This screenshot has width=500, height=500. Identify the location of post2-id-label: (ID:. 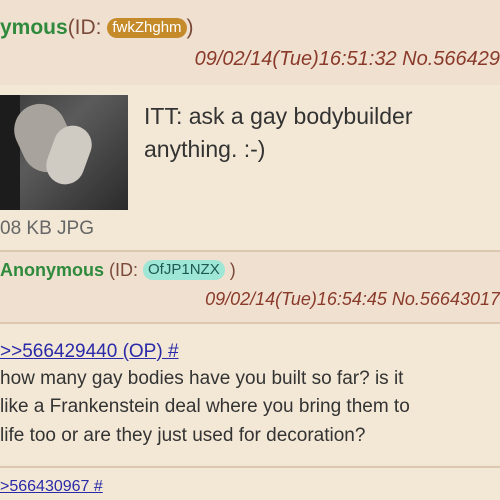
(124, 270).